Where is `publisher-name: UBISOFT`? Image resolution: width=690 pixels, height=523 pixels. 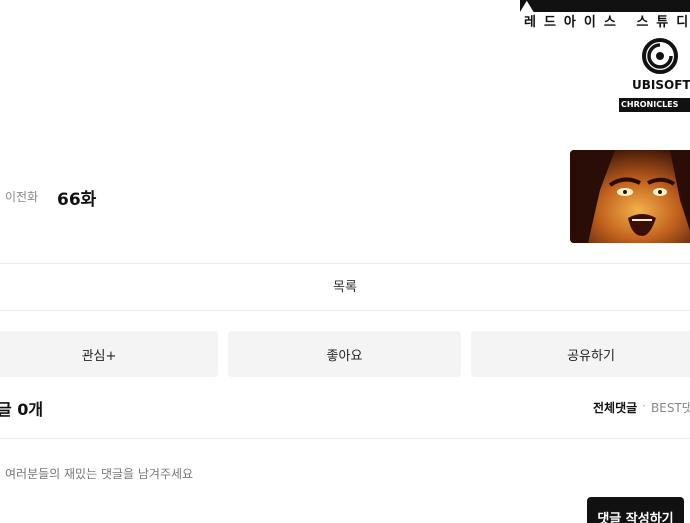
publisher-name: UBISOFT is located at coordinates (661, 85).